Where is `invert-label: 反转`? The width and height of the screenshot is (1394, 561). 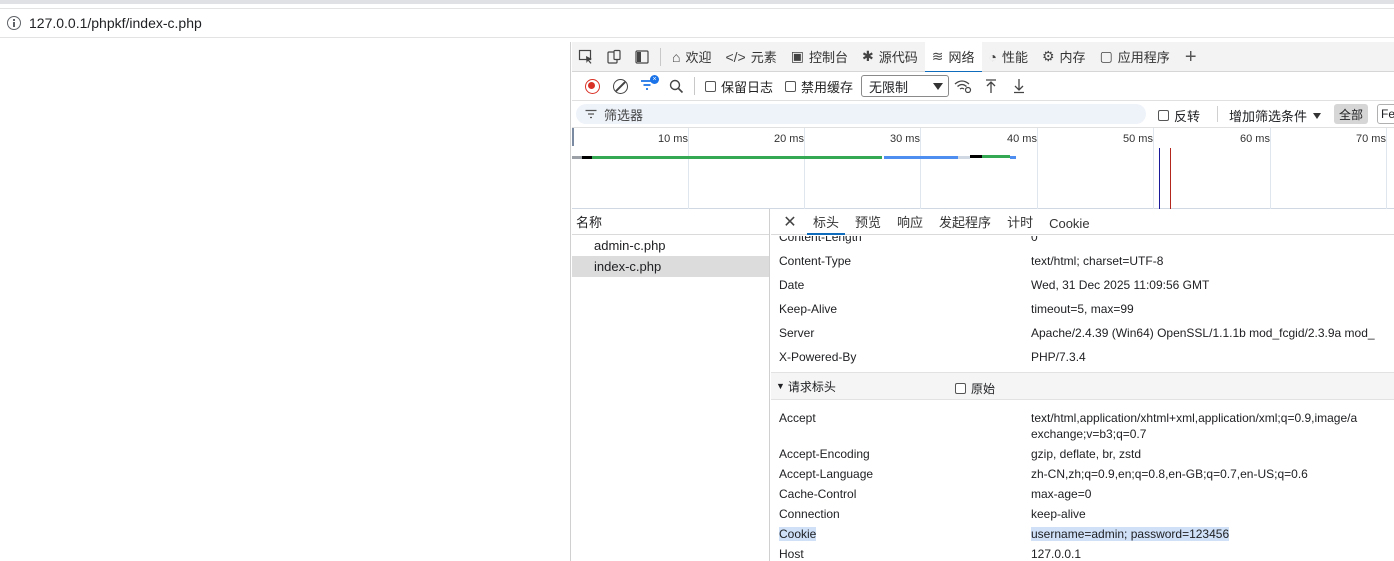 invert-label: 反转 is located at coordinates (1187, 116).